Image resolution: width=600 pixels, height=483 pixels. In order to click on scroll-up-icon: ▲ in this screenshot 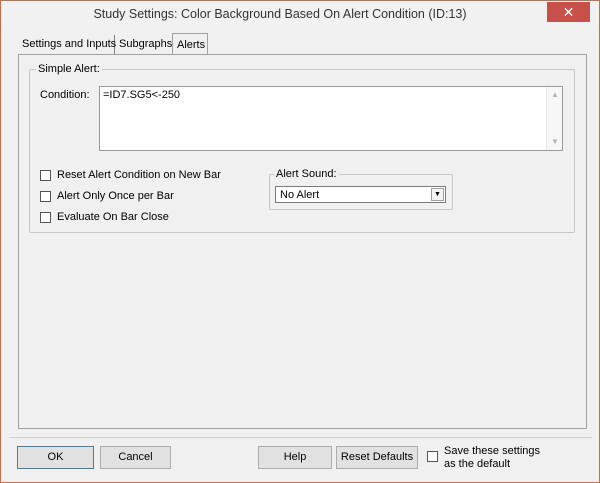, I will do `click(555, 95)`.